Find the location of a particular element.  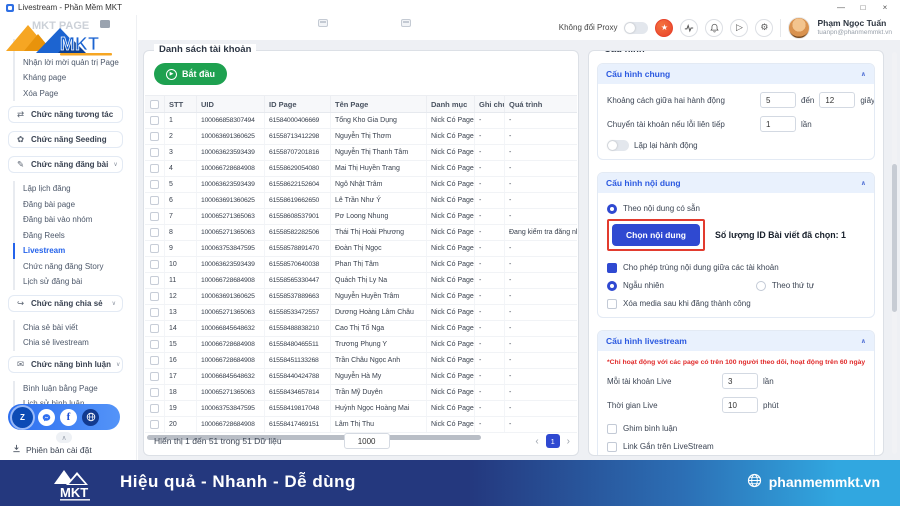

sidebar-item: Đăng bài page is located at coordinates (65, 204).